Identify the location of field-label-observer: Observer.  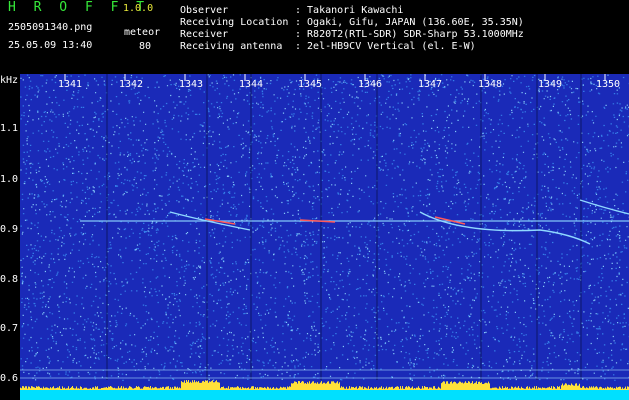
(204, 10).